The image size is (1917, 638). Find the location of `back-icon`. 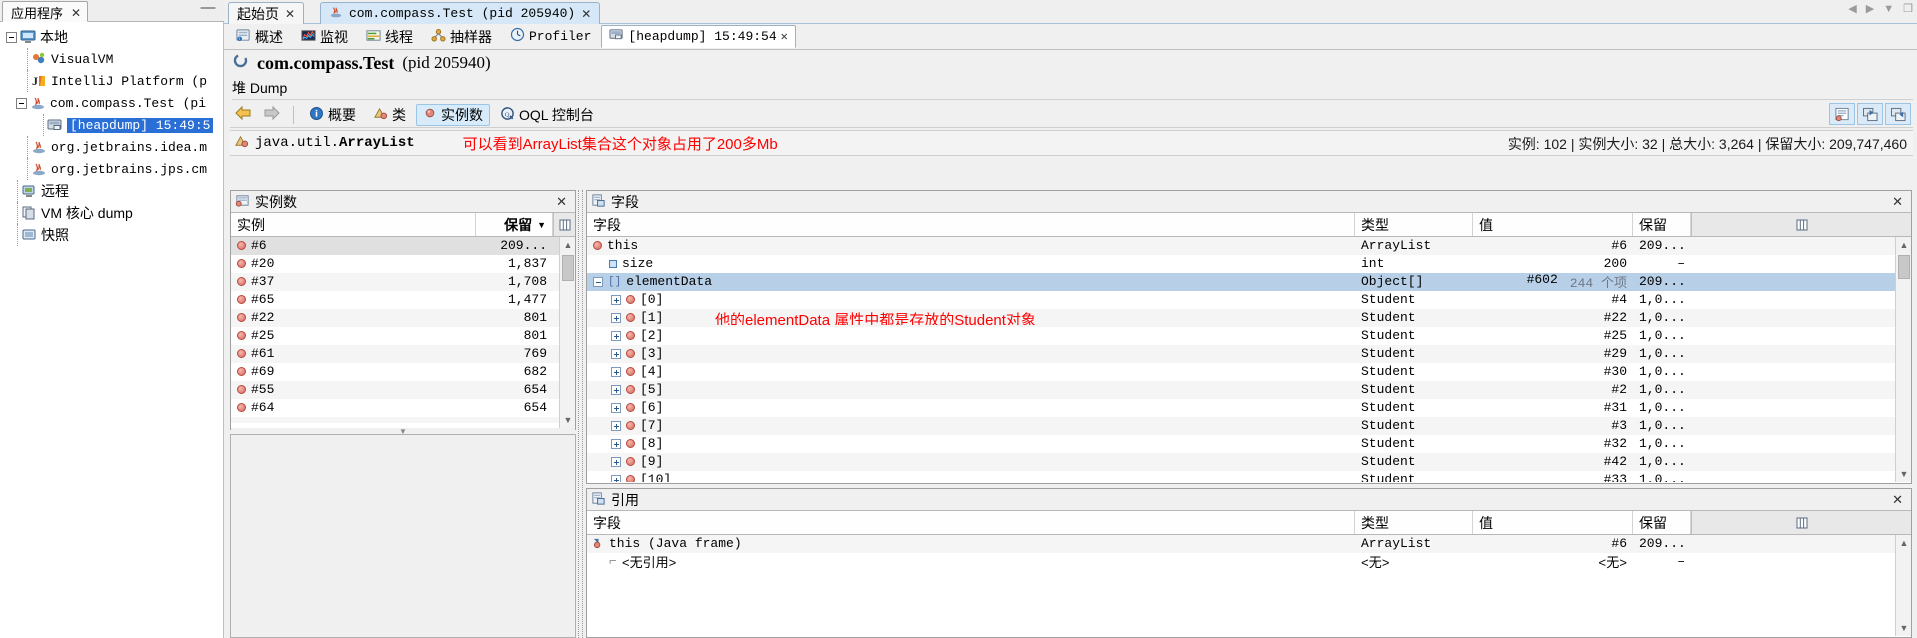

back-icon is located at coordinates (243, 114).